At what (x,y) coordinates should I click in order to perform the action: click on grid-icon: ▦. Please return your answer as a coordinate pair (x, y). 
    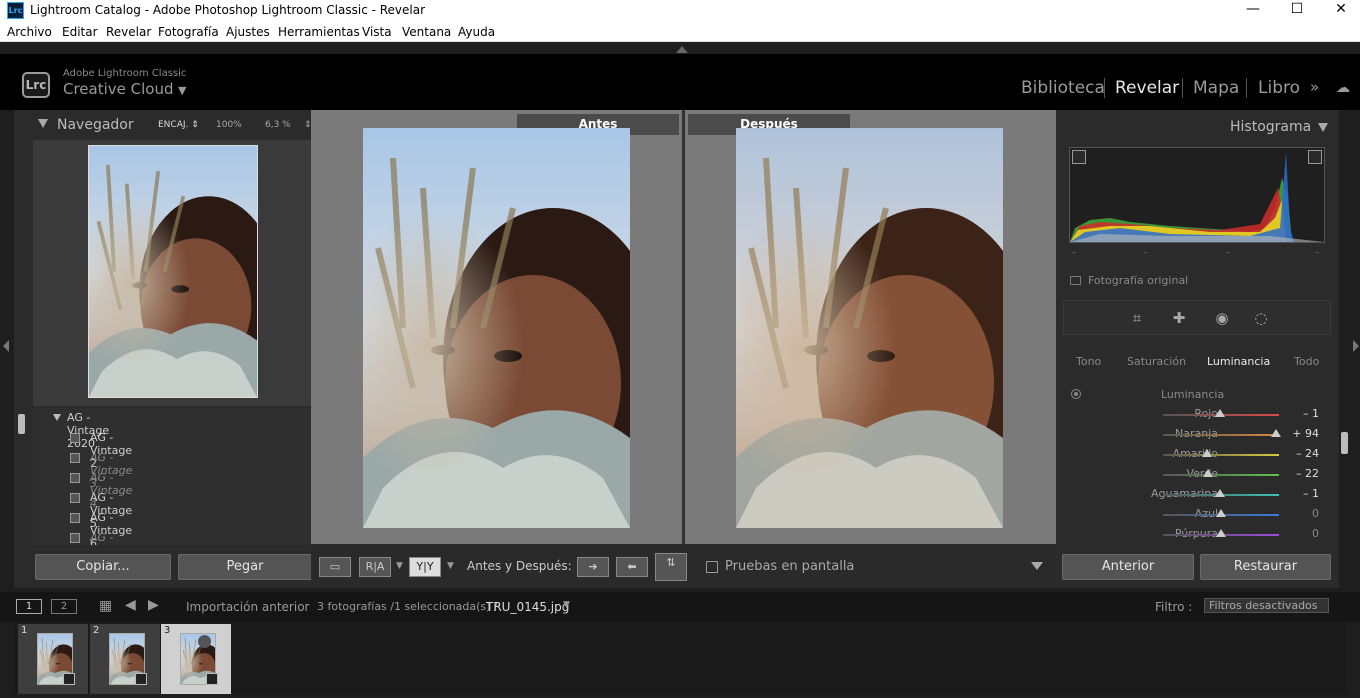
    Looking at the image, I should click on (105, 606).